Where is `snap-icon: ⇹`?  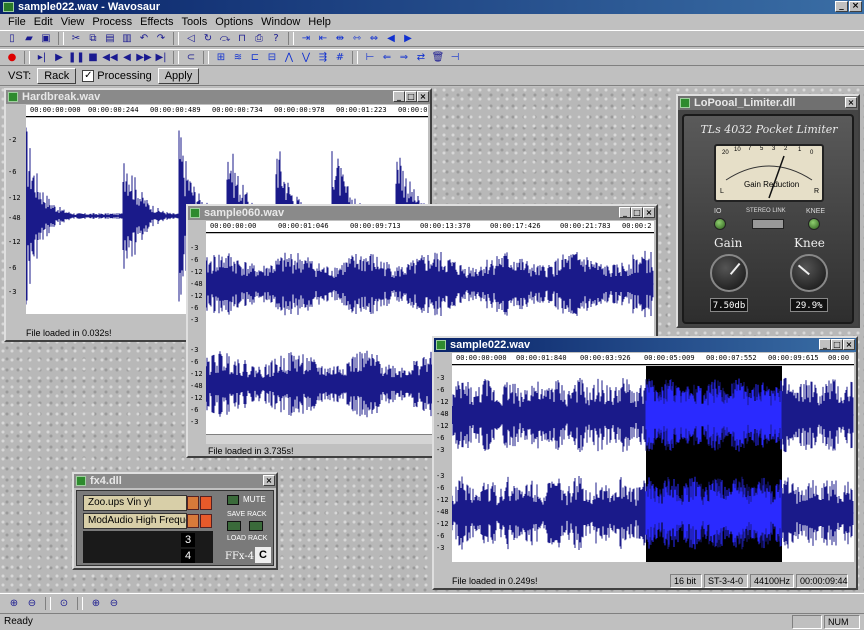 snap-icon: ⇹ is located at coordinates (340, 38).